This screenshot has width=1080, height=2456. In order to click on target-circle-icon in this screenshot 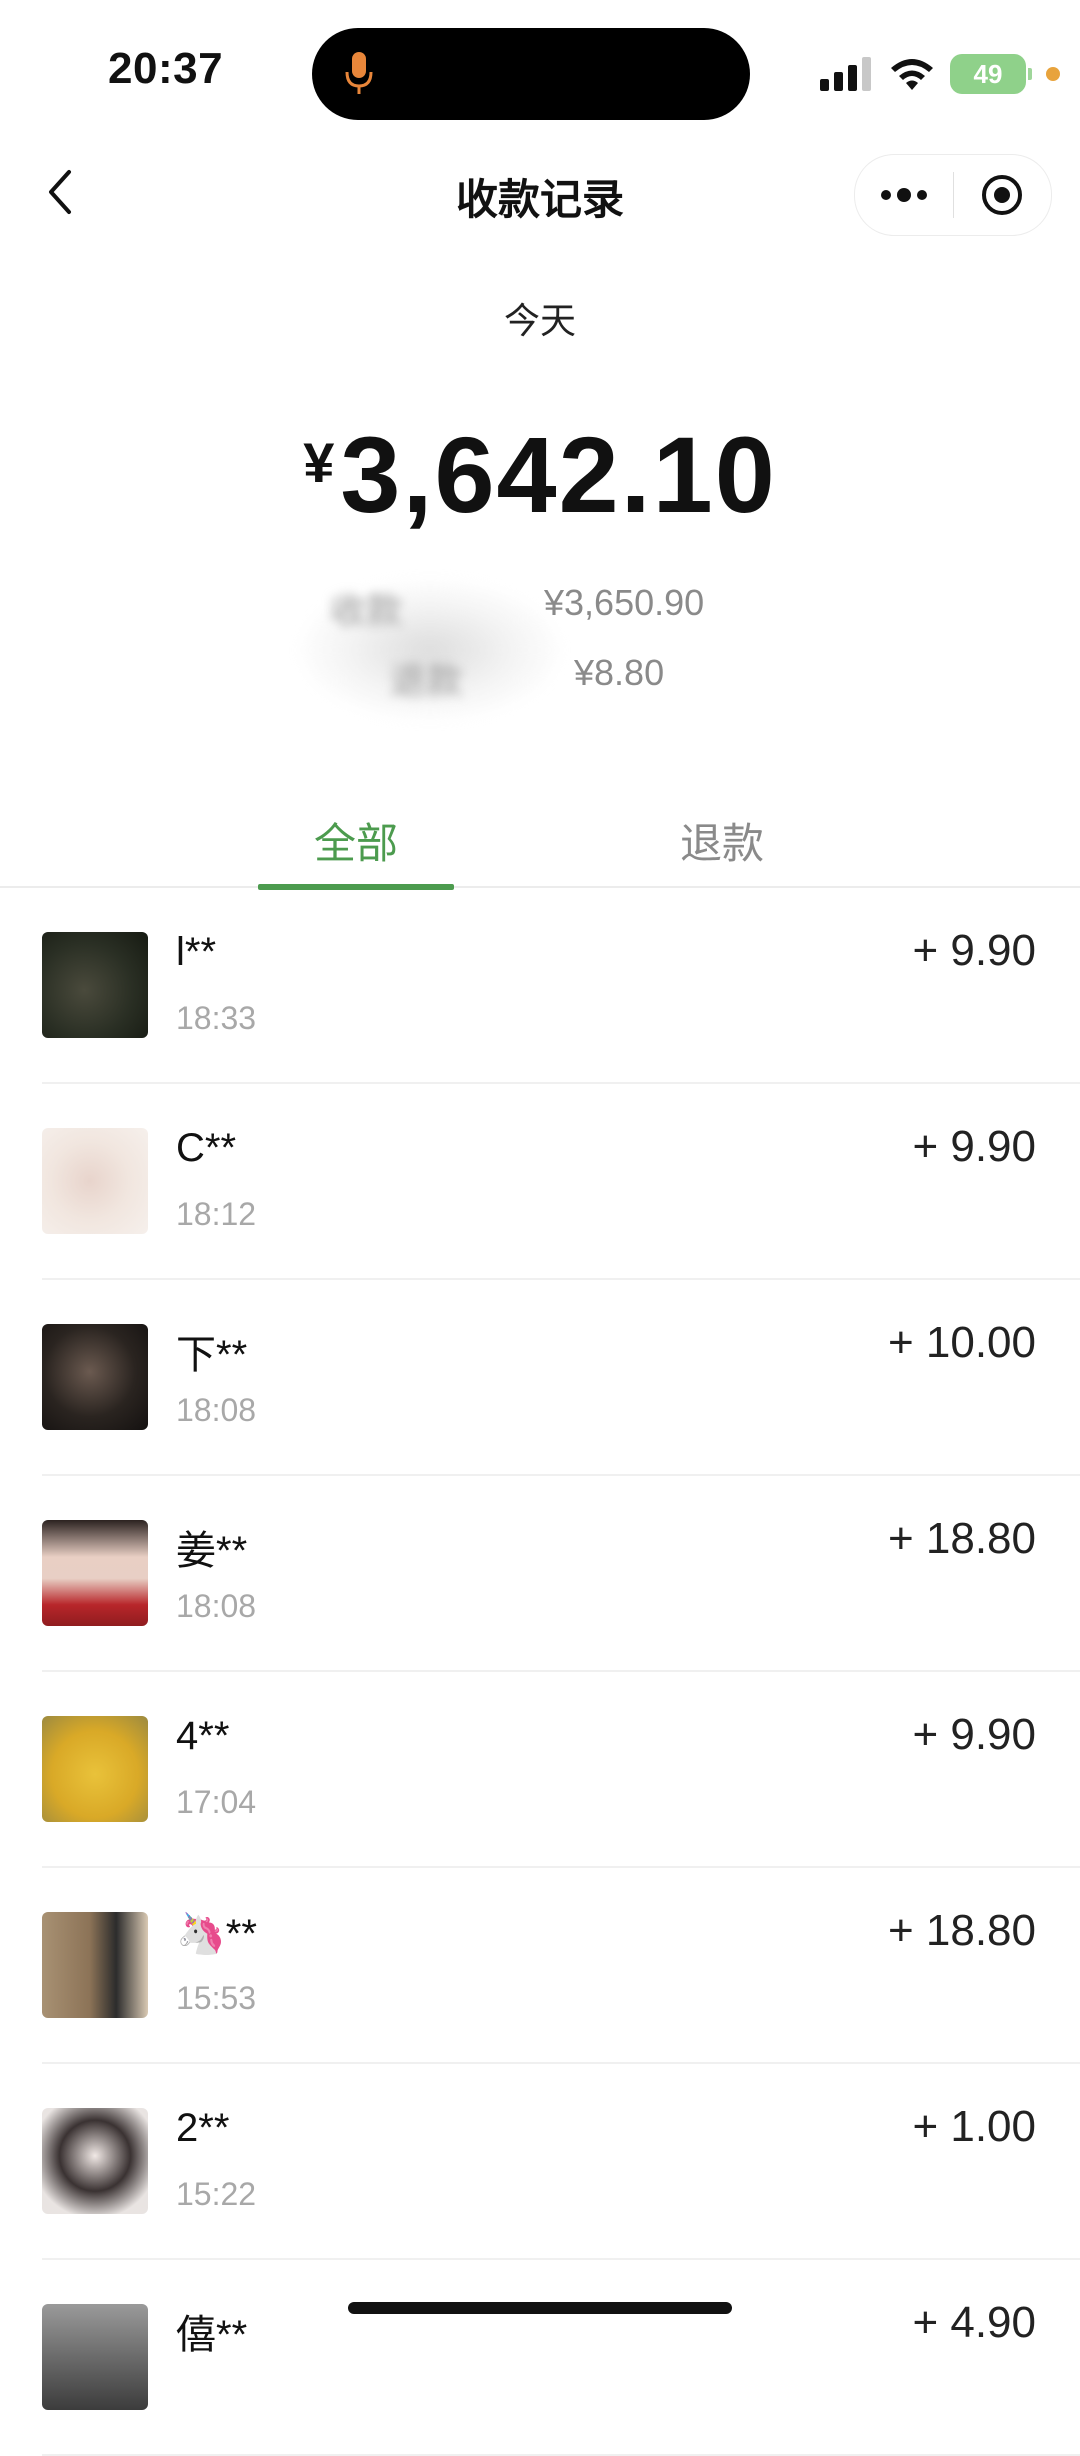, I will do `click(1002, 195)`.